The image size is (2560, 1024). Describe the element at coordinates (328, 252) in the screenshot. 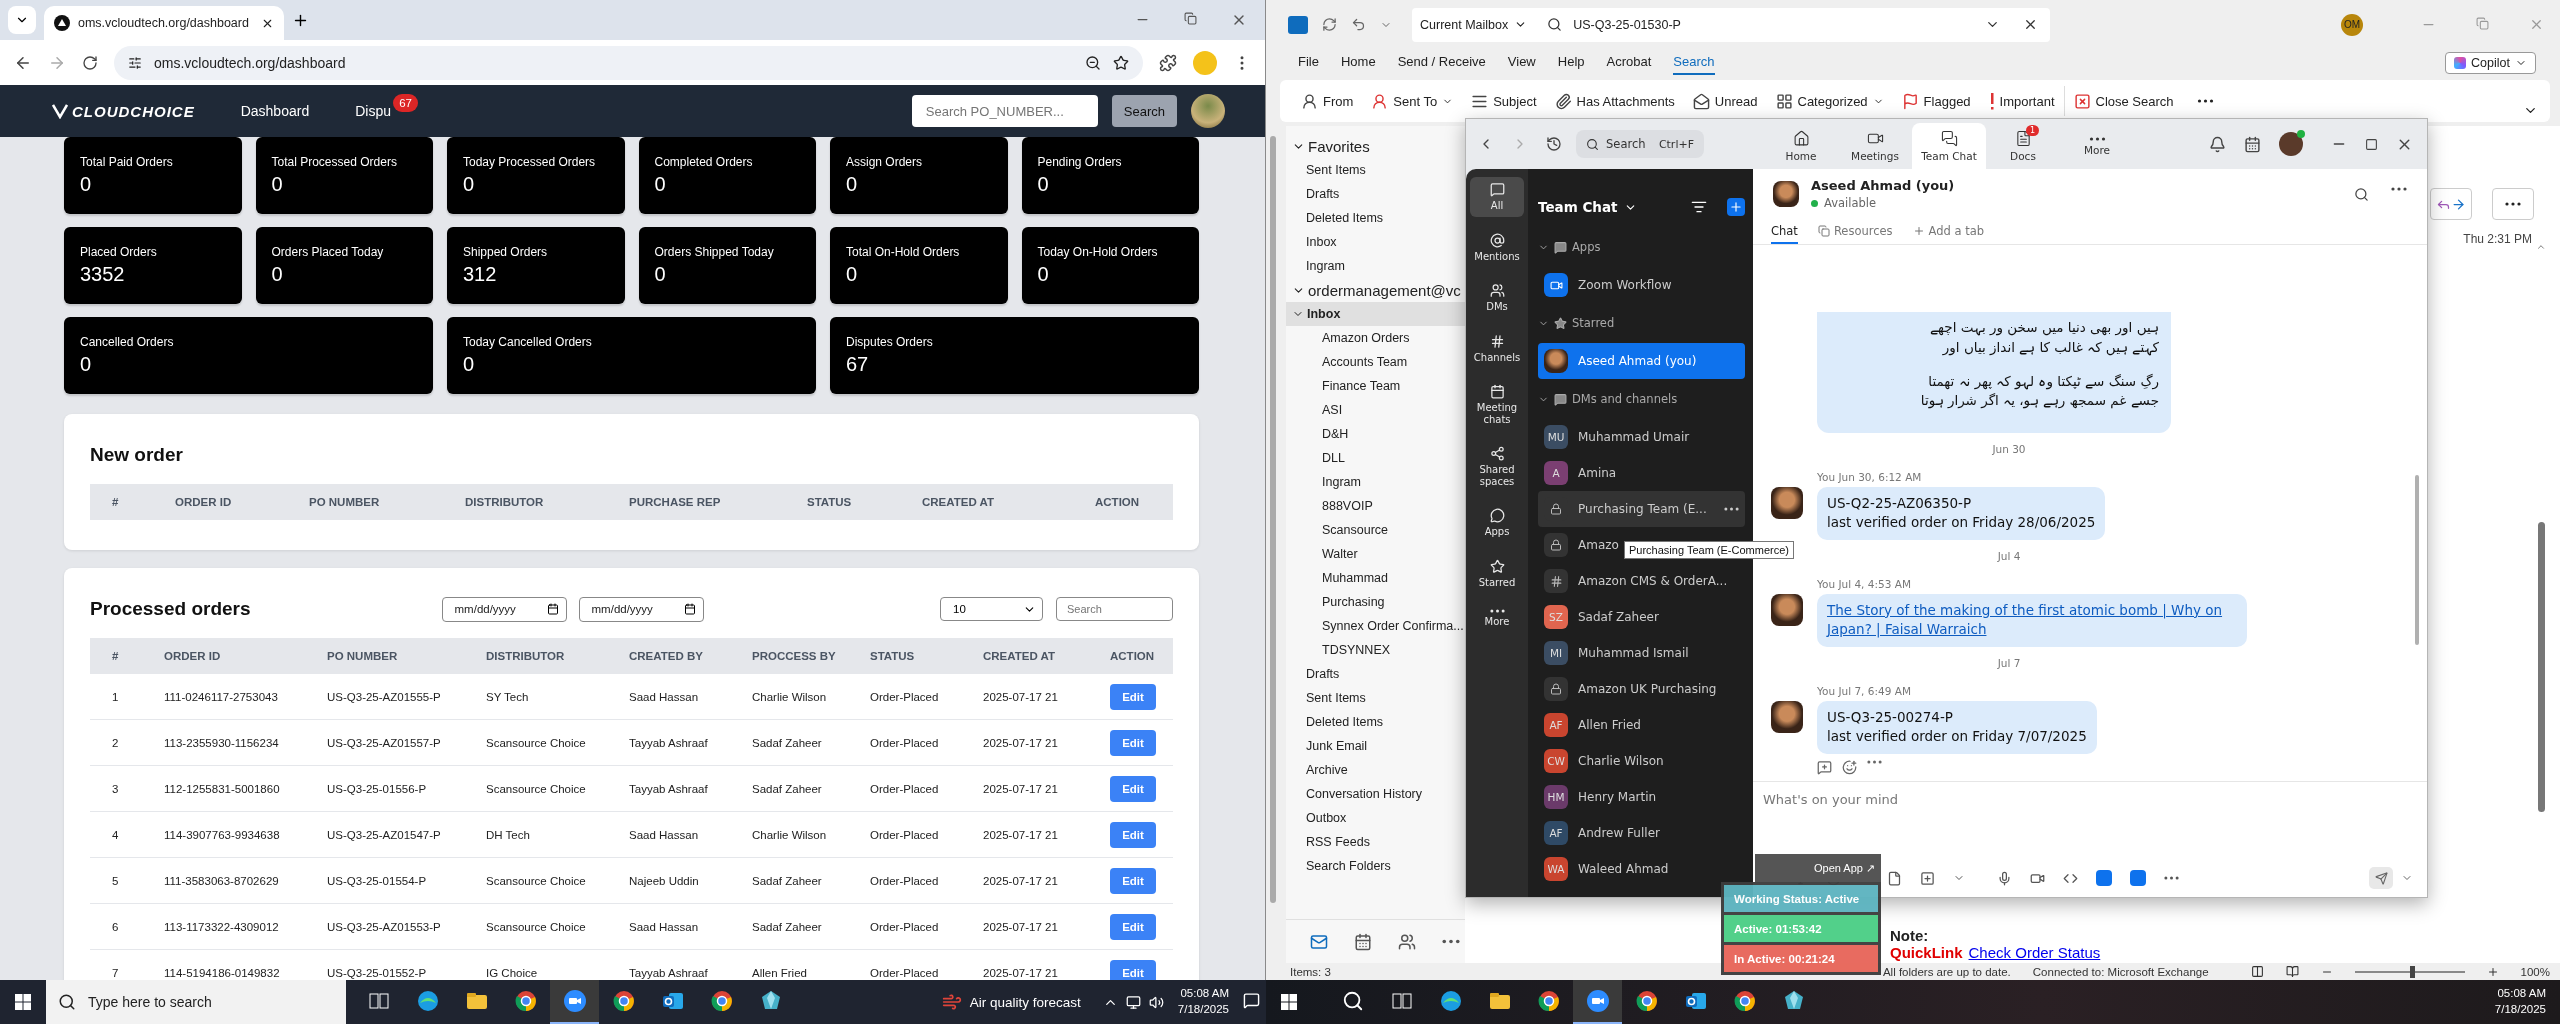

I see `stat-label: Orders Placed Today` at that location.